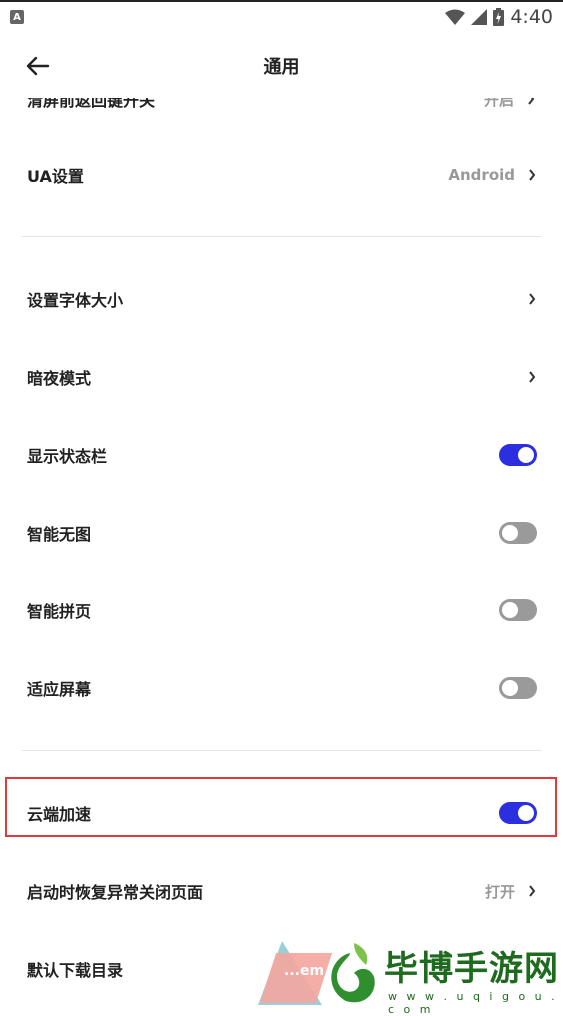 The height and width of the screenshot is (1016, 563). I want to click on clipped-row-value: 开启, so click(498, 103).